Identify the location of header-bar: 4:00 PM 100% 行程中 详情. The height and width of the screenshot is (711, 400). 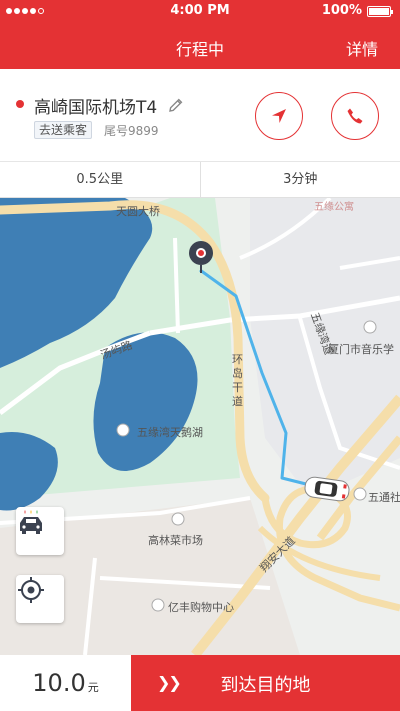
(200, 34).